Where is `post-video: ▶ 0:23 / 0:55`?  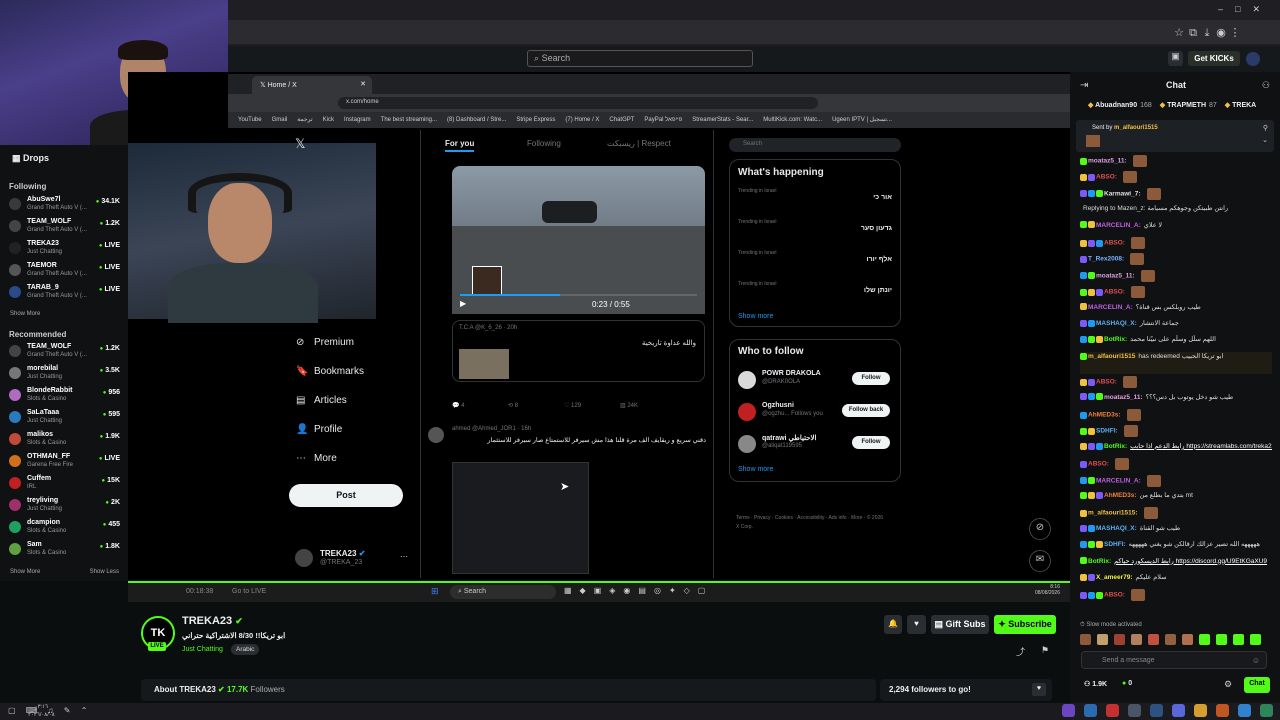
post-video: ▶ 0:23 / 0:55 is located at coordinates (578, 240).